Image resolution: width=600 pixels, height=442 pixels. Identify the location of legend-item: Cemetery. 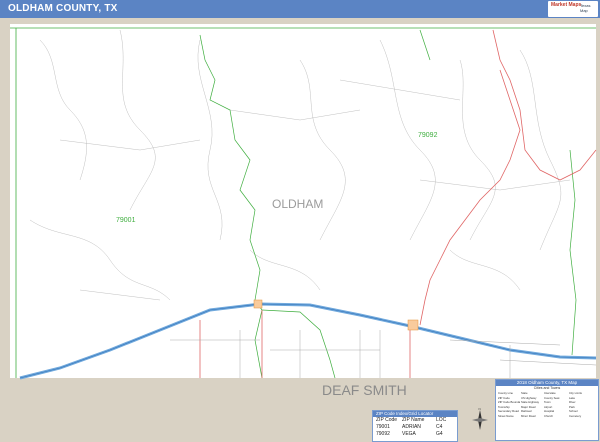
(575, 415).